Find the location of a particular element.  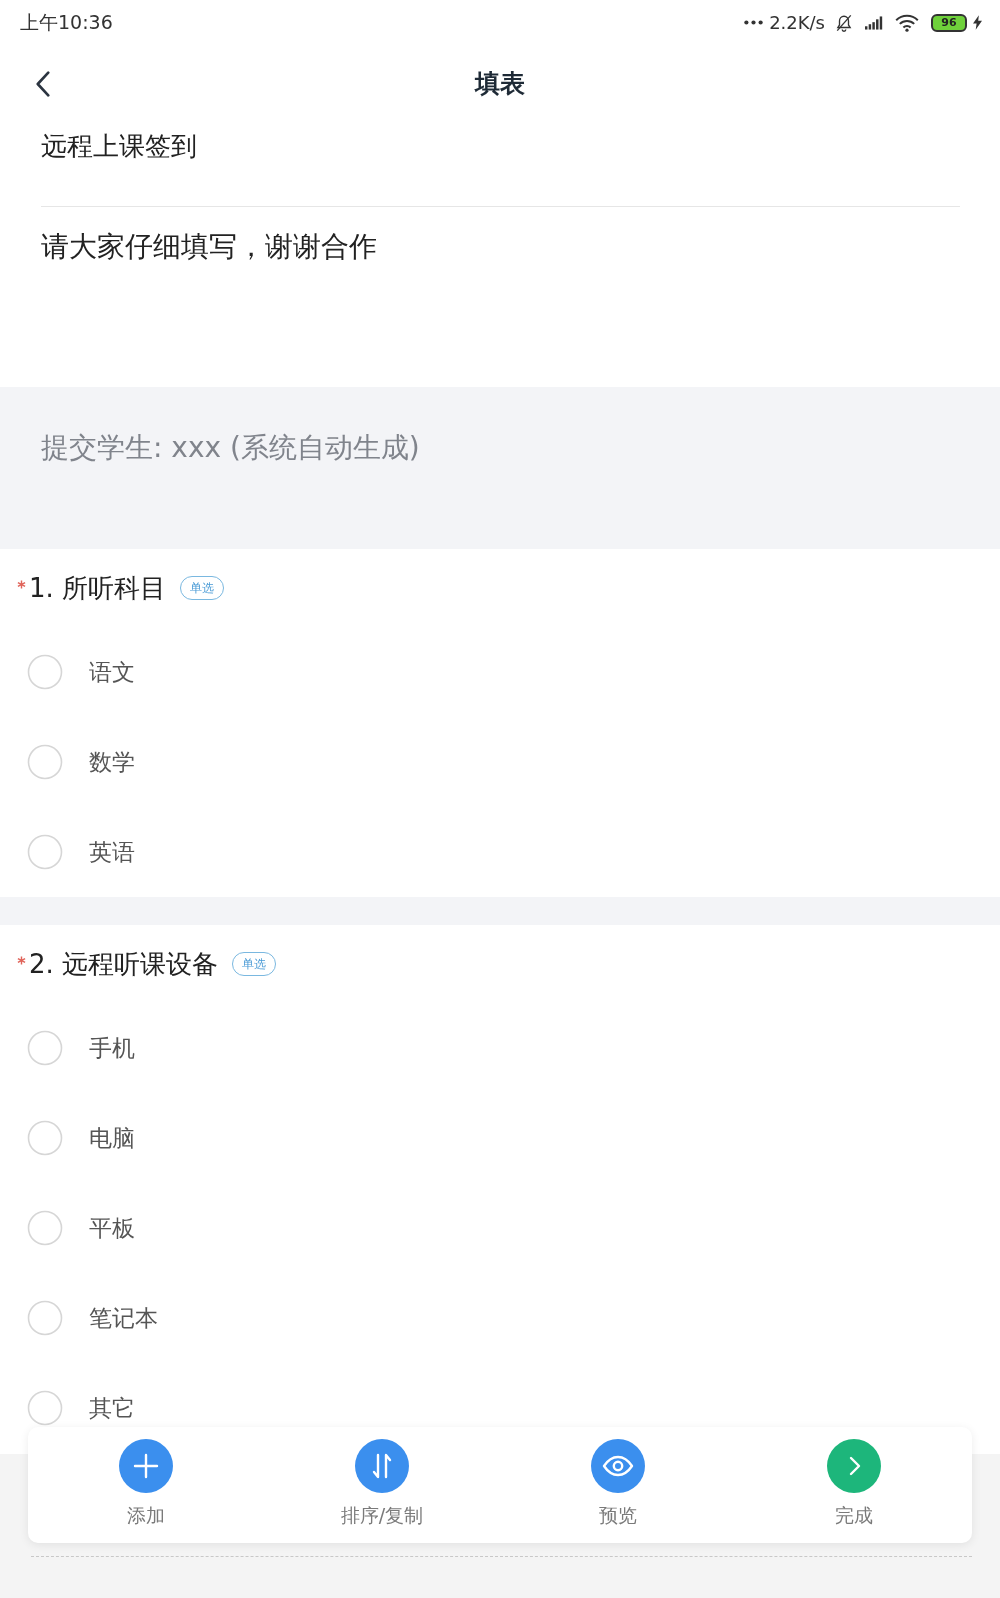

option-label: 语文 is located at coordinates (112, 672).